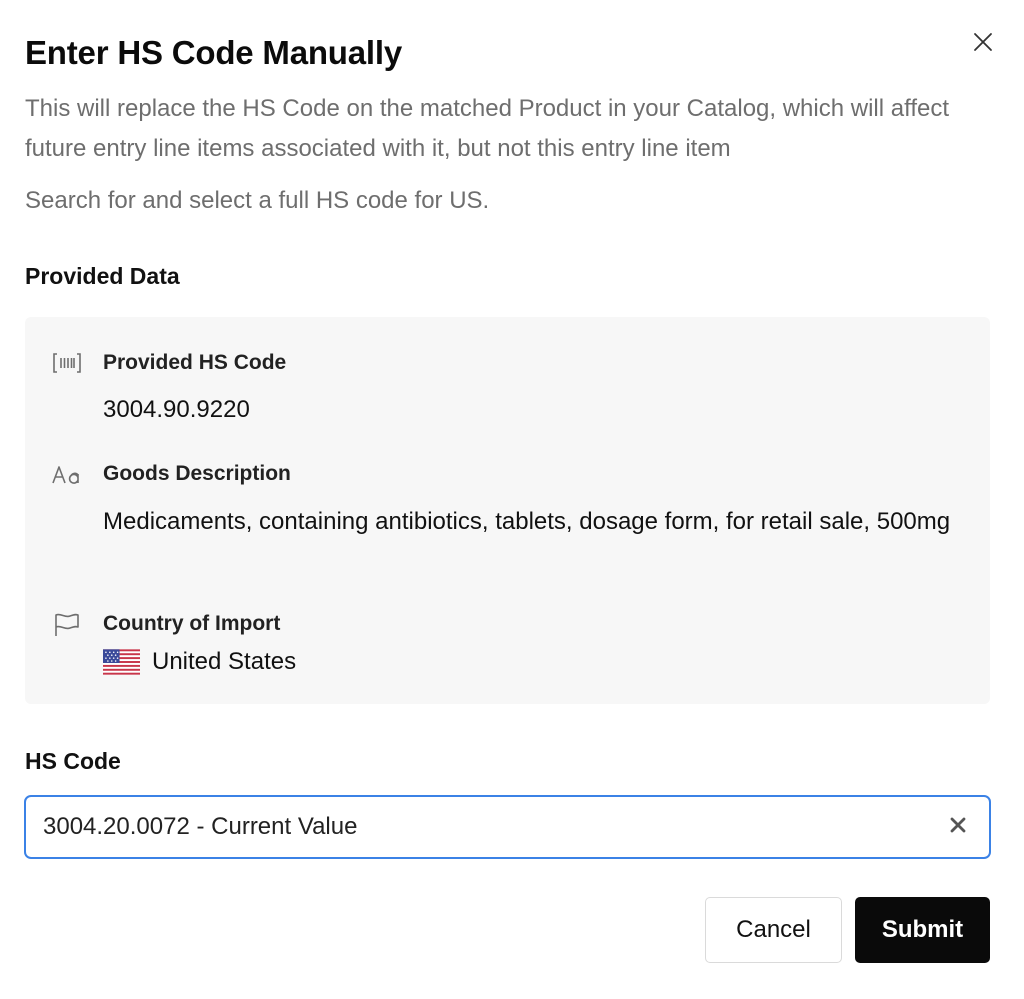  What do you see at coordinates (195, 362) in the screenshot?
I see `provided-hs-code-label: Provided HS Code` at bounding box center [195, 362].